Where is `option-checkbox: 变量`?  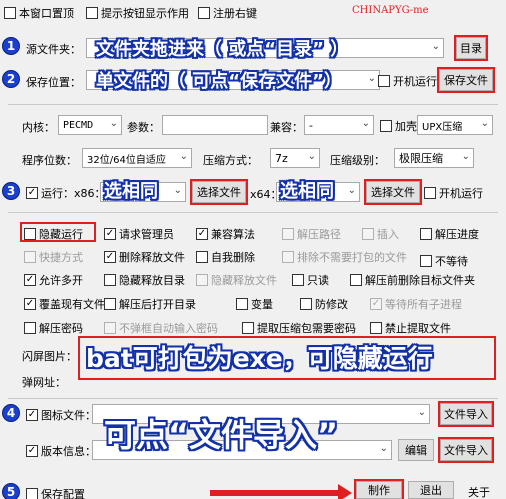 option-checkbox: 变量 is located at coordinates (254, 304).